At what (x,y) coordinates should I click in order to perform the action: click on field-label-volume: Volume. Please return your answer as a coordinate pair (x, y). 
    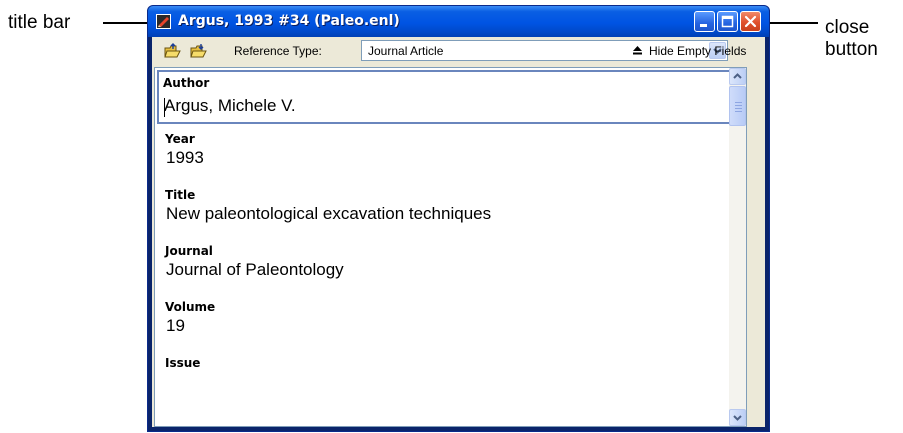
    Looking at the image, I should click on (190, 307).